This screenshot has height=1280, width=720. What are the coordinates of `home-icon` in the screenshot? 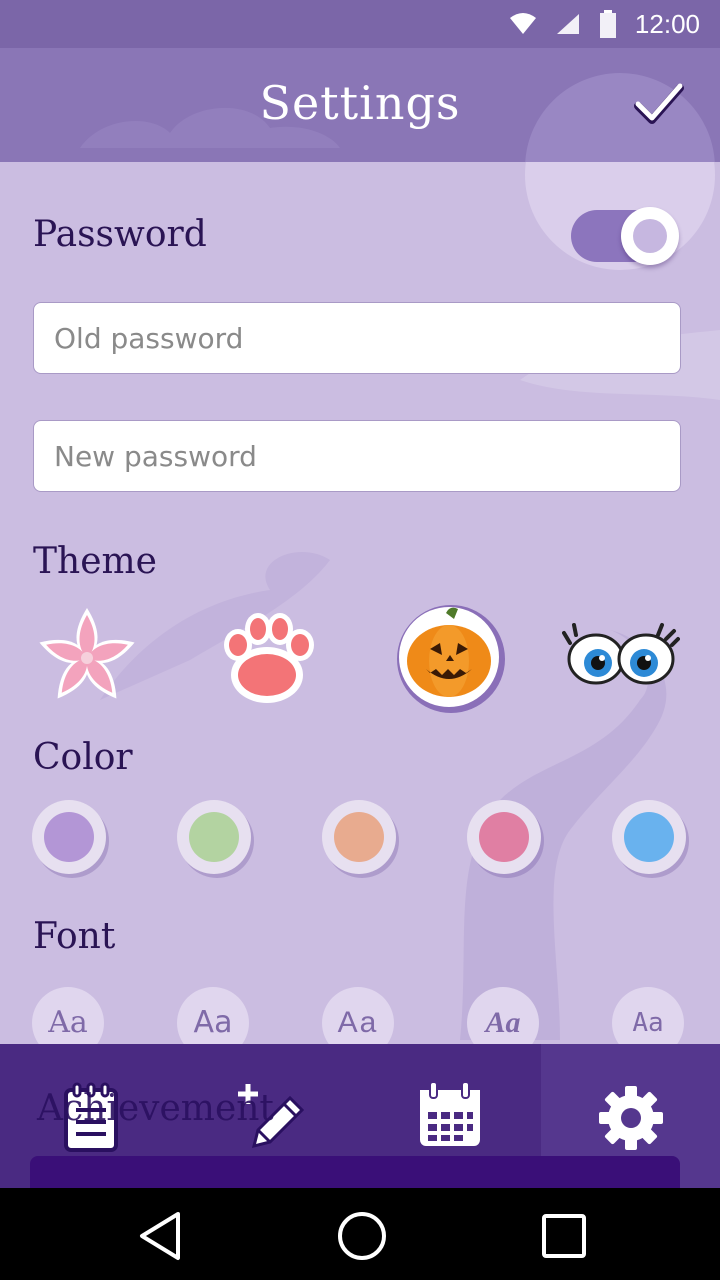 It's located at (362, 1236).